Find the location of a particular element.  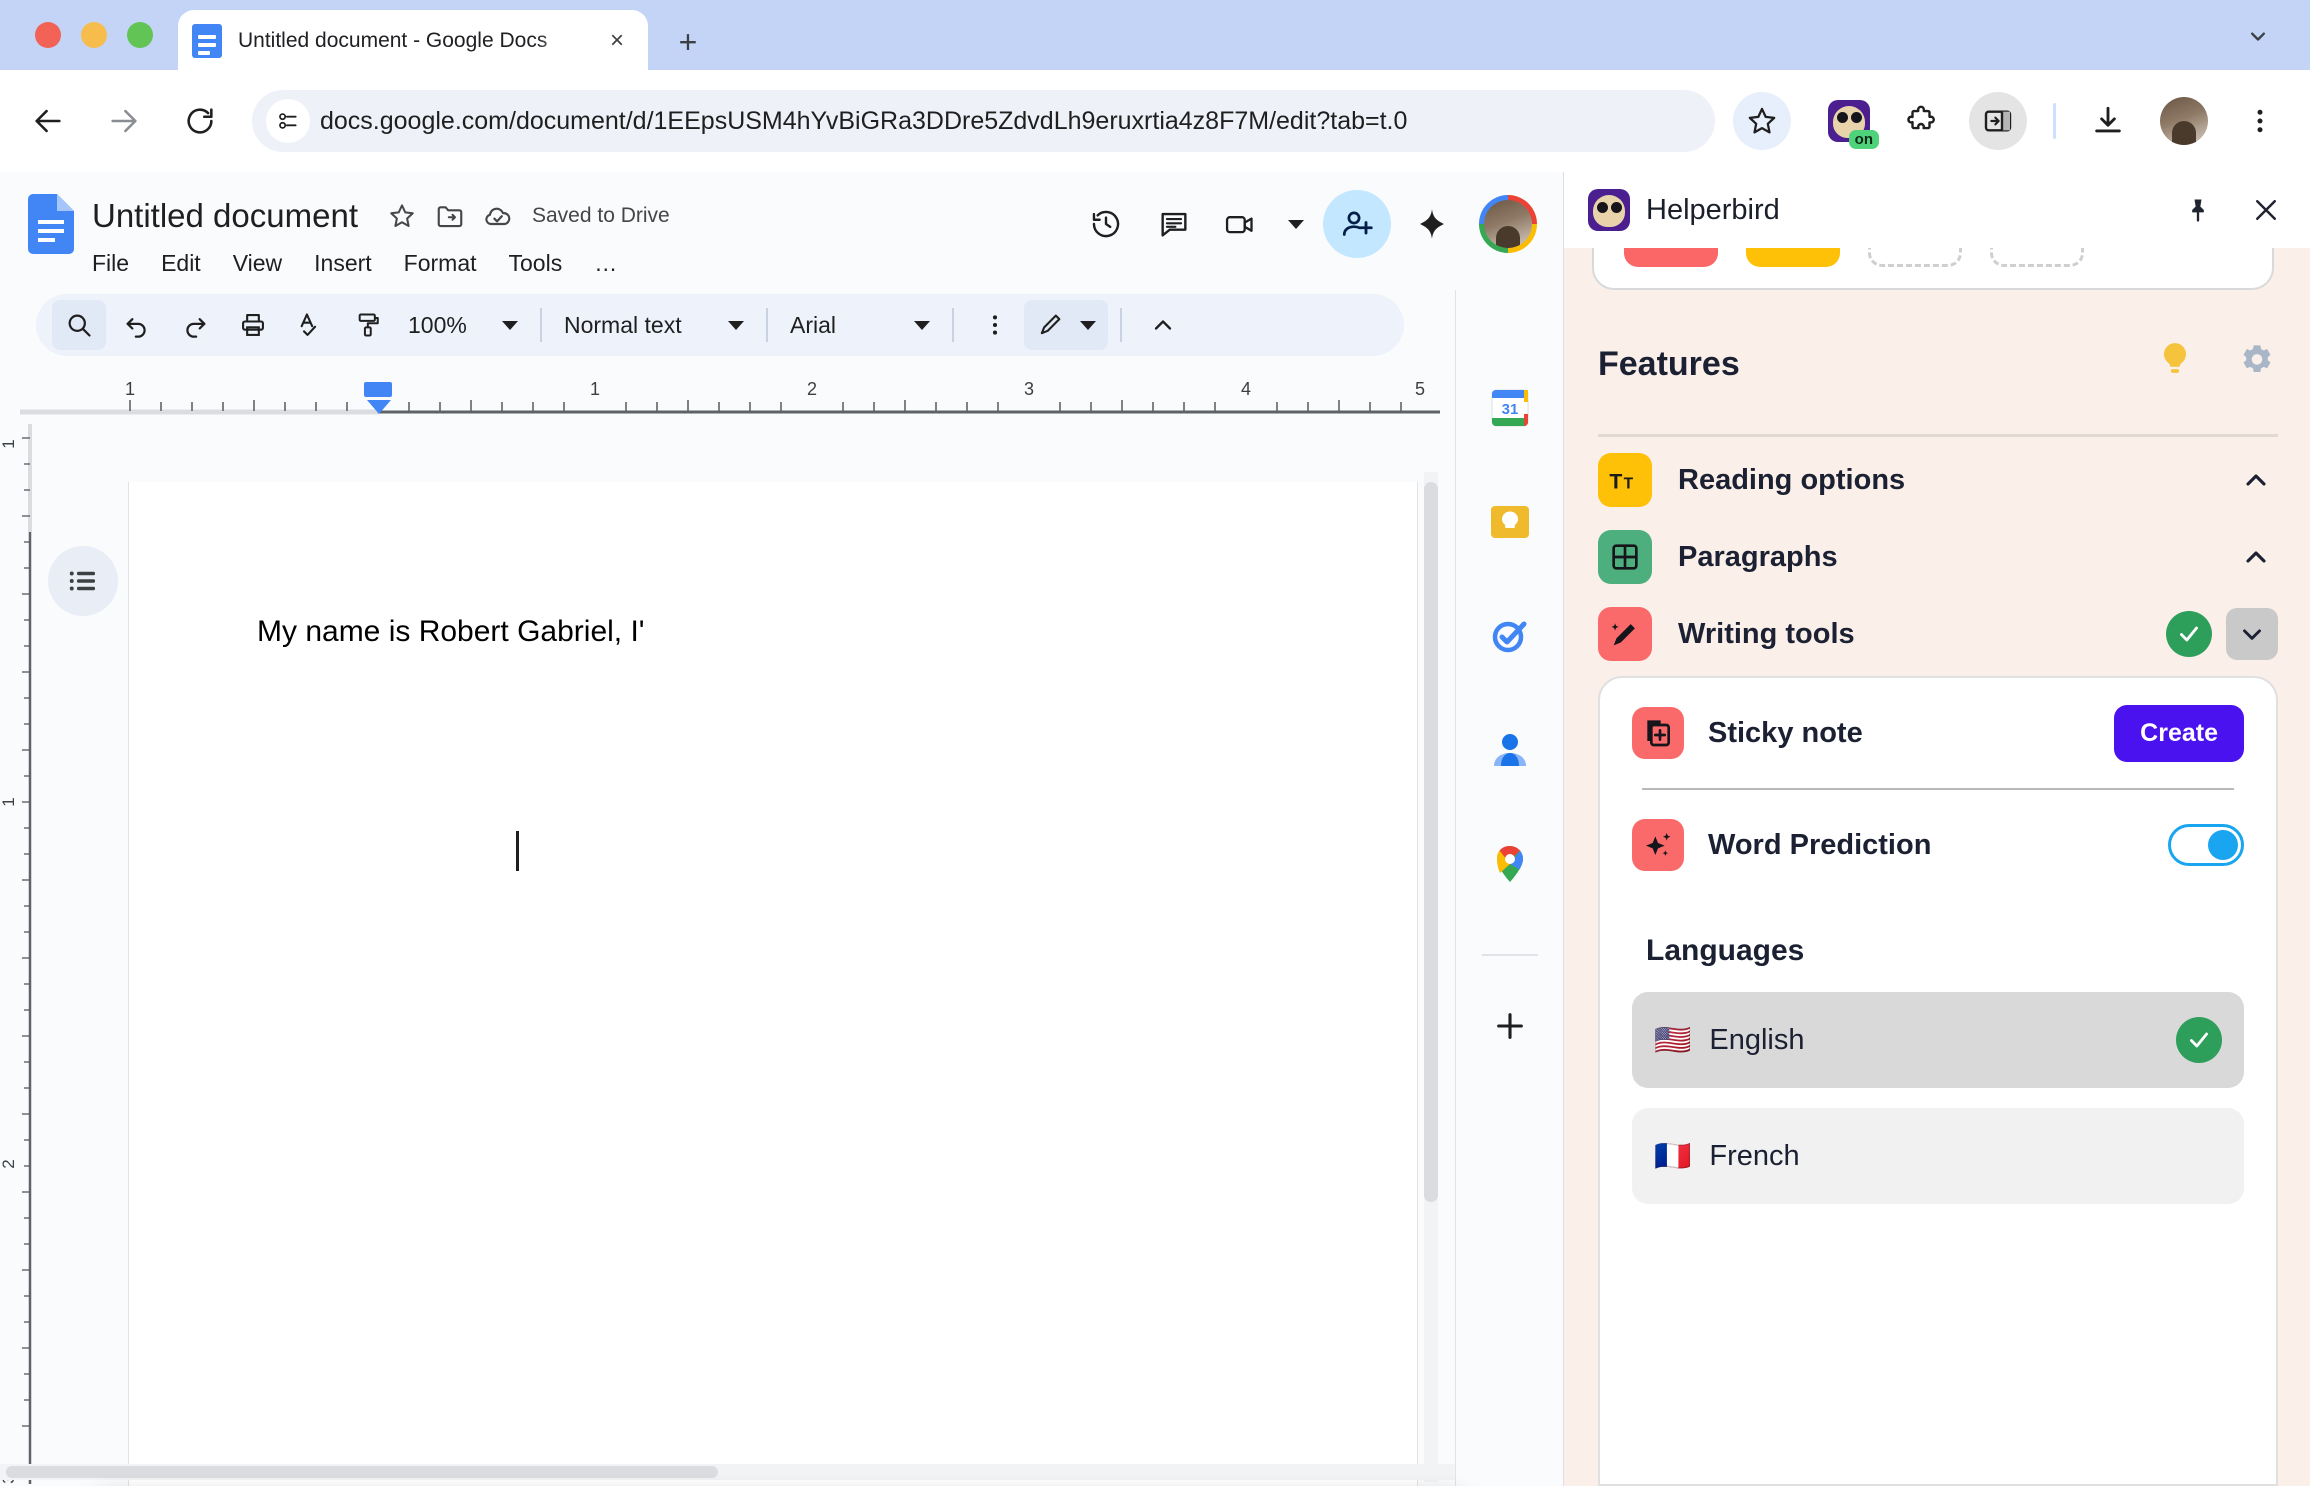

redo-icon is located at coordinates (195, 325).